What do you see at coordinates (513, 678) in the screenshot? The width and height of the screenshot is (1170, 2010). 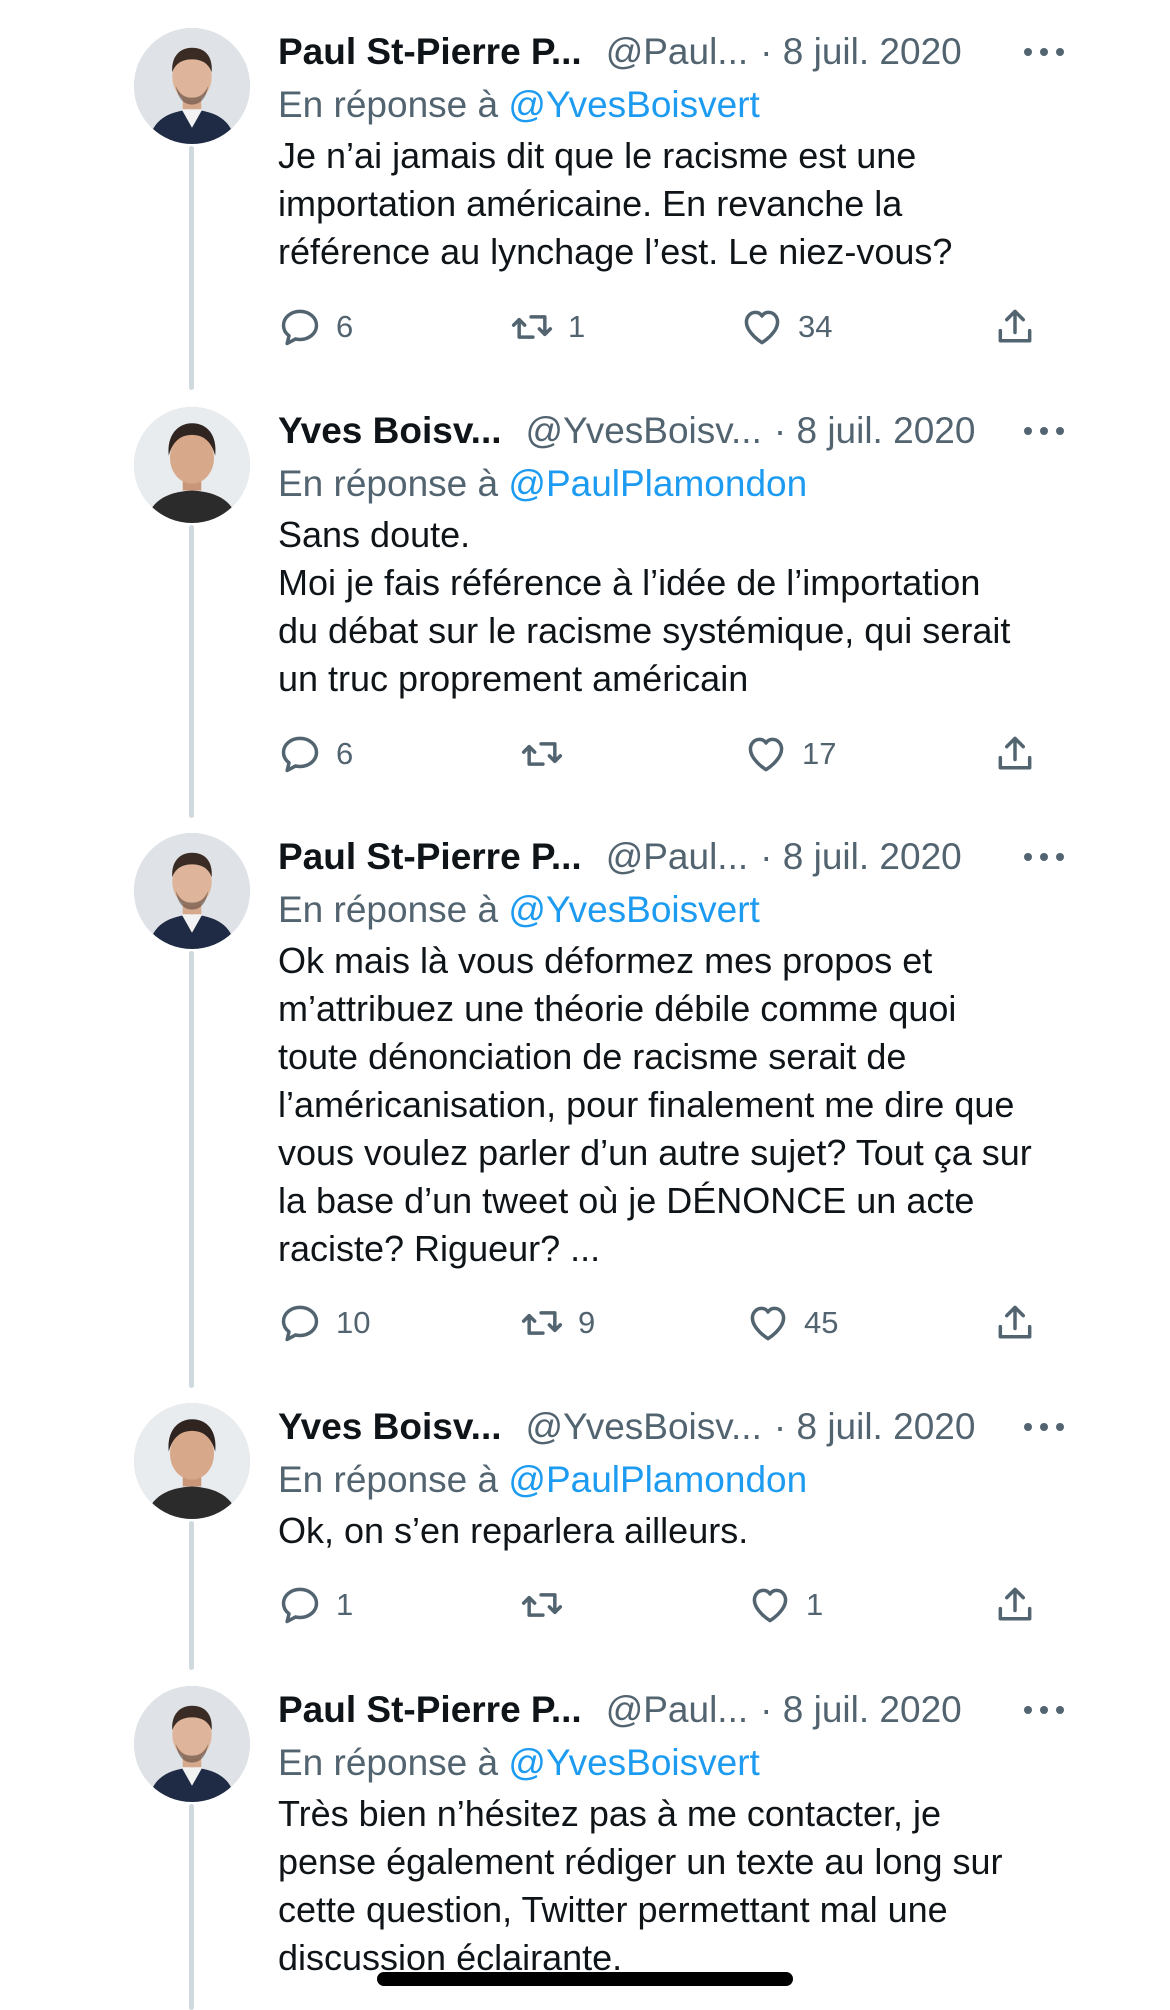 I see `tweet-text-line: un truc proprement américain` at bounding box center [513, 678].